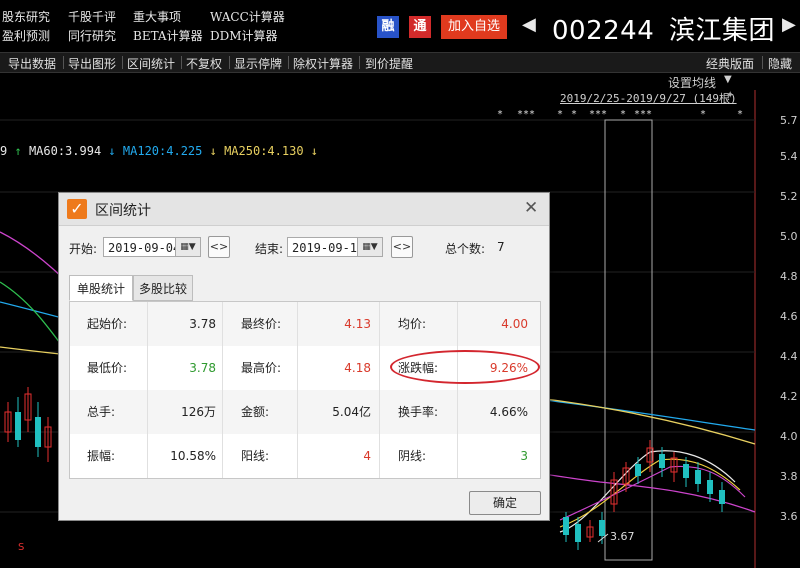  I want to click on end-date-stepper: <>, so click(402, 247).